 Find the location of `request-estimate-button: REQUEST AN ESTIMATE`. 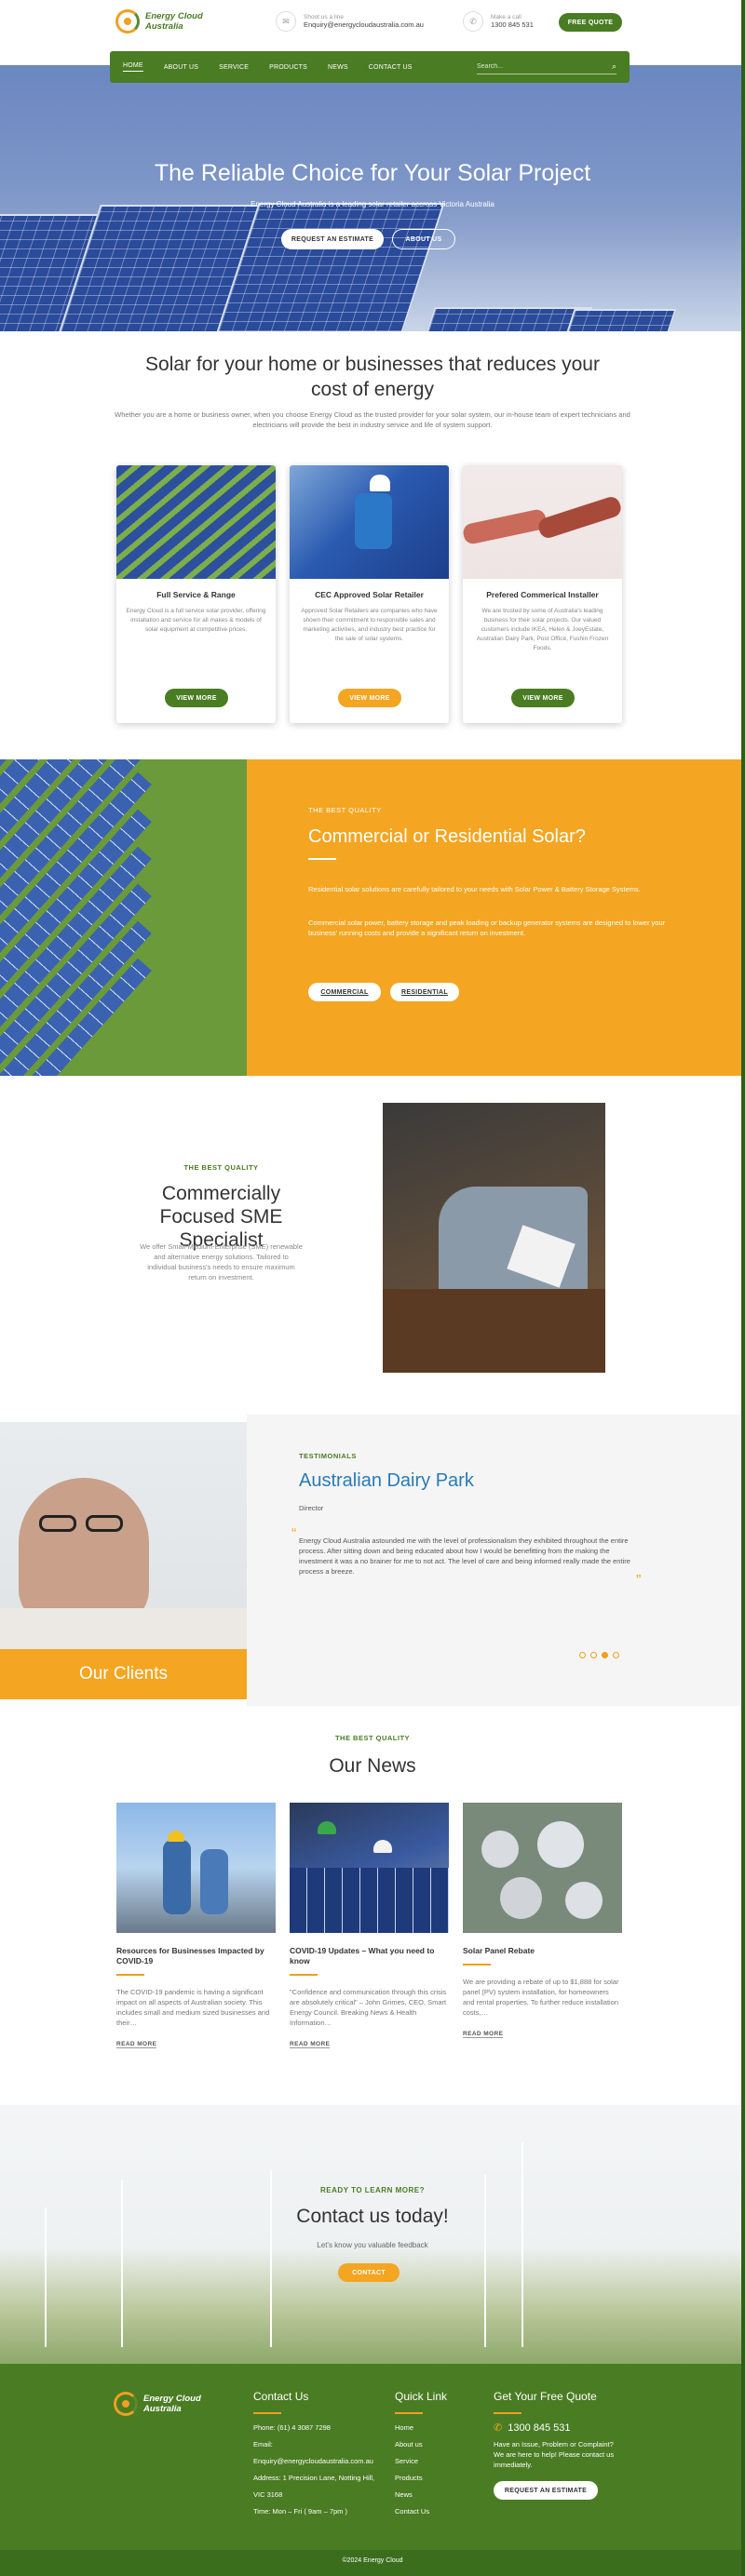

request-estimate-button: REQUEST AN ESTIMATE is located at coordinates (332, 239).